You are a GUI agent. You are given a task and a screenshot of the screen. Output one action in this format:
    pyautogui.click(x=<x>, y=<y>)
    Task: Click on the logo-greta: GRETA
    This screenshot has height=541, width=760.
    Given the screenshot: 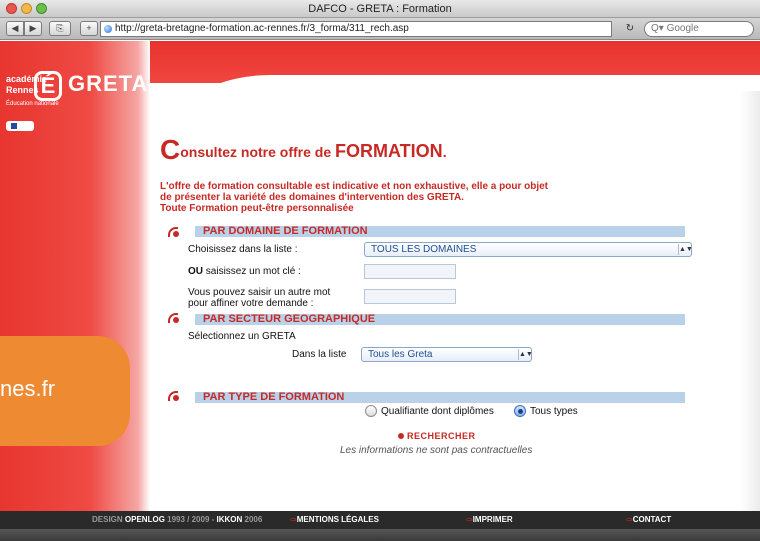 What is the action you would take?
    pyautogui.click(x=108, y=83)
    